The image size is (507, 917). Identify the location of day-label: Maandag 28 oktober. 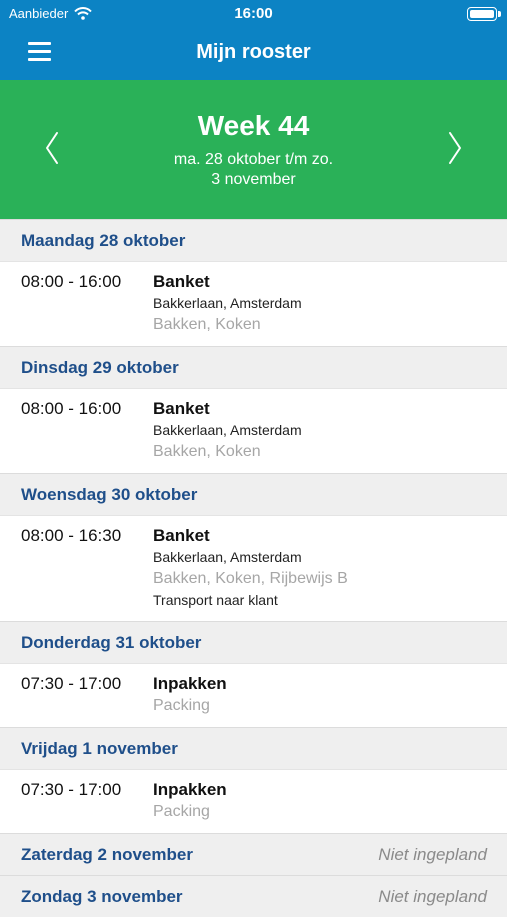
(103, 240).